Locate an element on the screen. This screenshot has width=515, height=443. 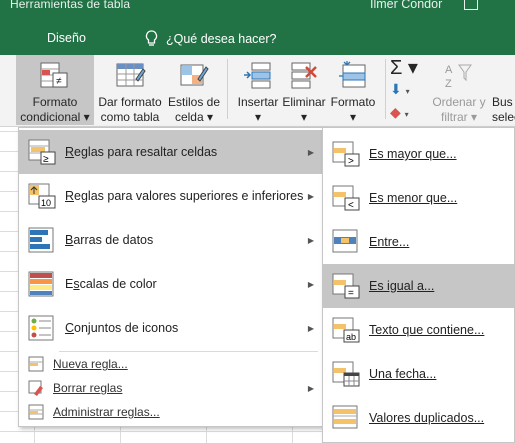
tab-diseno: Diseño is located at coordinates (66, 38).